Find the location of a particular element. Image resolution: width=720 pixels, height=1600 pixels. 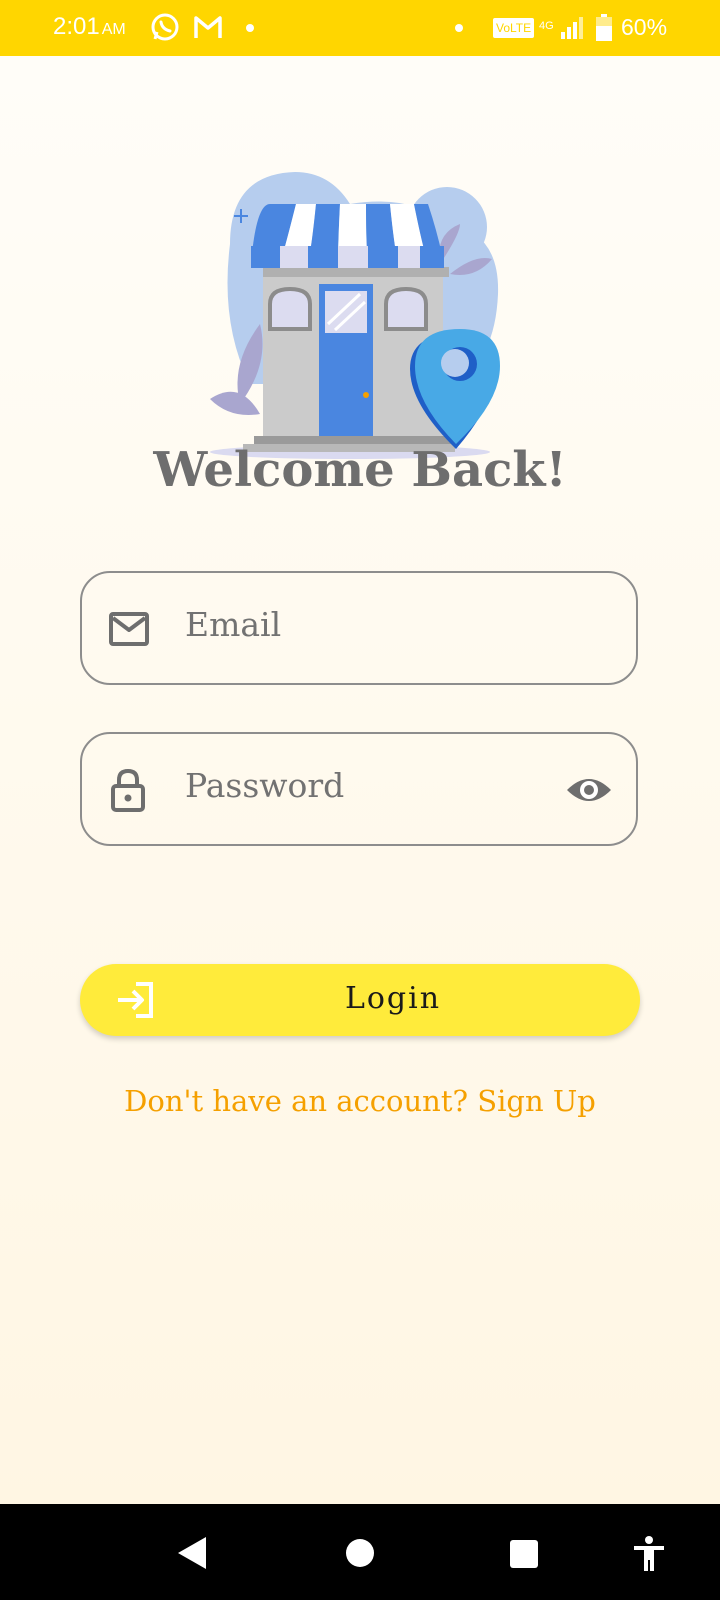

gmail-icon is located at coordinates (208, 29).